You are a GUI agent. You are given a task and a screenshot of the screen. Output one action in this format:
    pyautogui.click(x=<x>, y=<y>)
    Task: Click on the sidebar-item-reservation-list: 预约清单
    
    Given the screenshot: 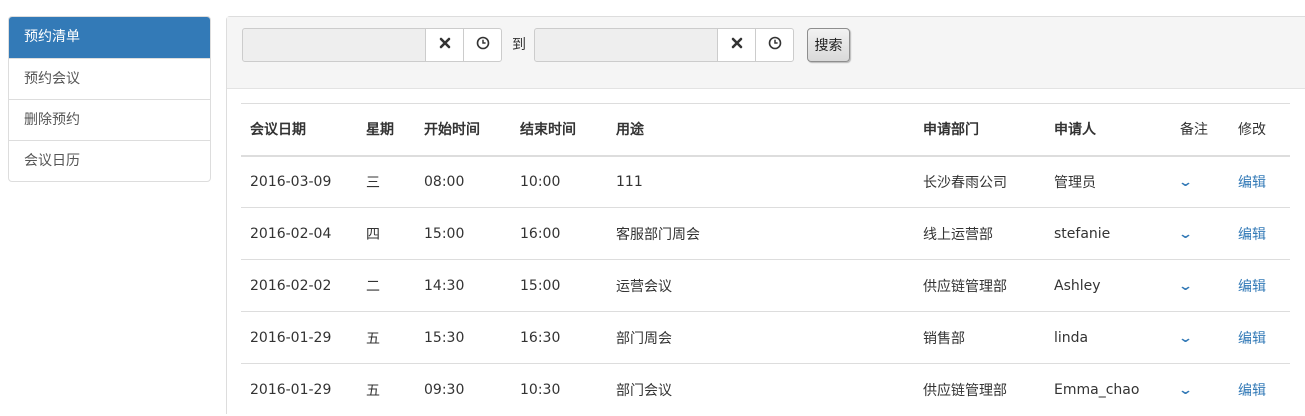 What is the action you would take?
    pyautogui.click(x=109, y=37)
    